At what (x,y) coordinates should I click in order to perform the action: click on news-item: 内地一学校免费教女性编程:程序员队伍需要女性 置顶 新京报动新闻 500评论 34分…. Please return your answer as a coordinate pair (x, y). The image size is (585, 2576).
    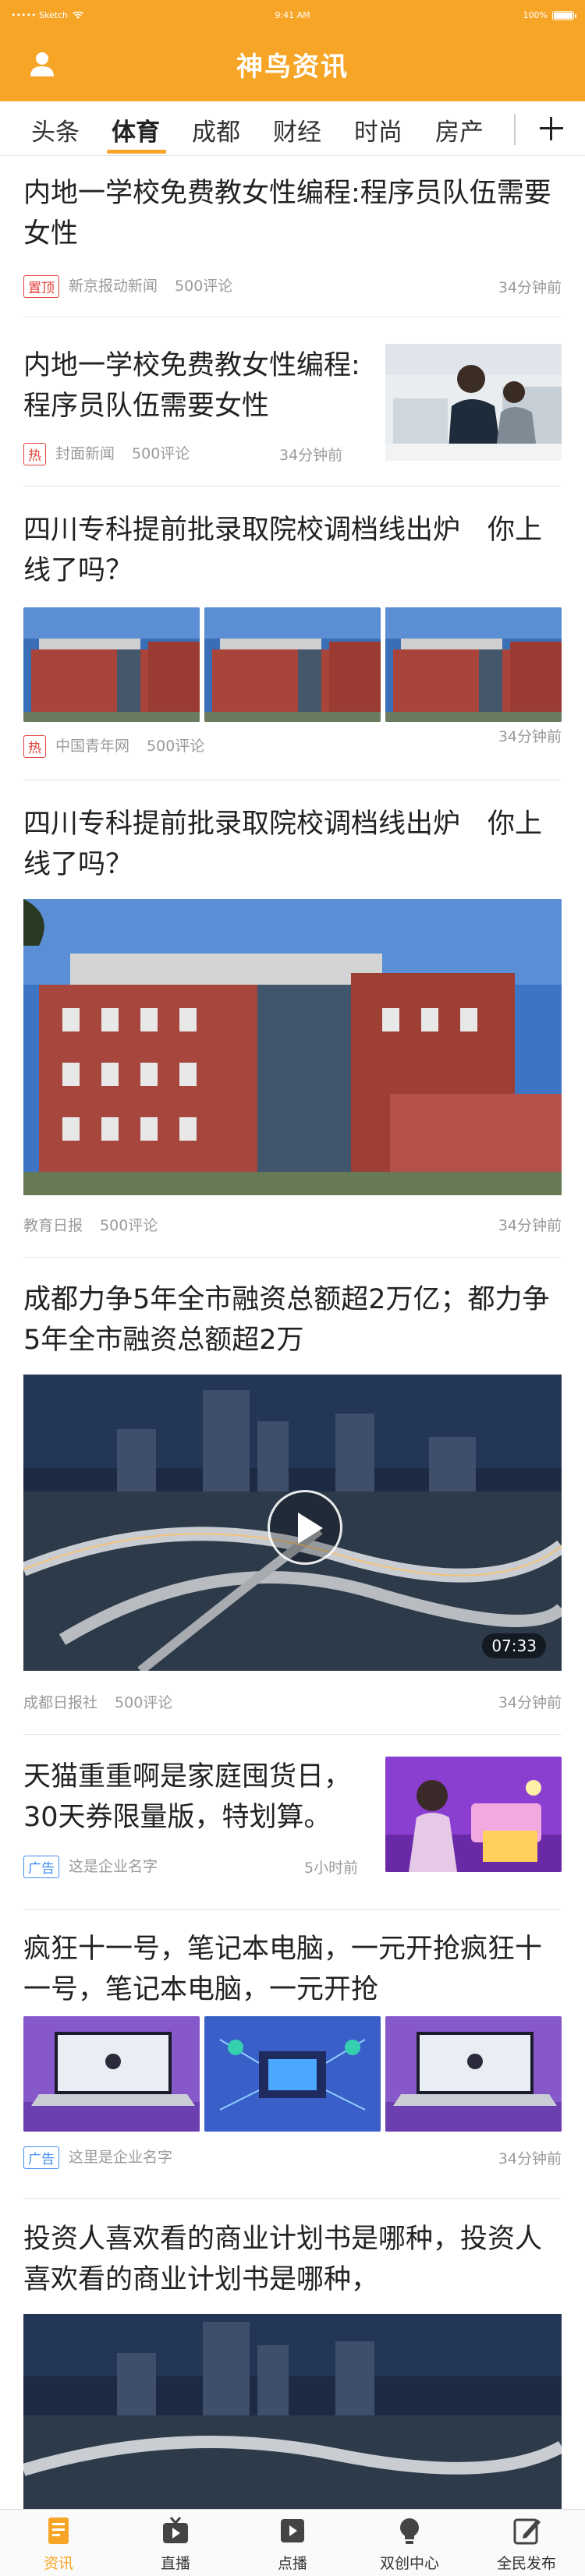
    Looking at the image, I should click on (293, 236).